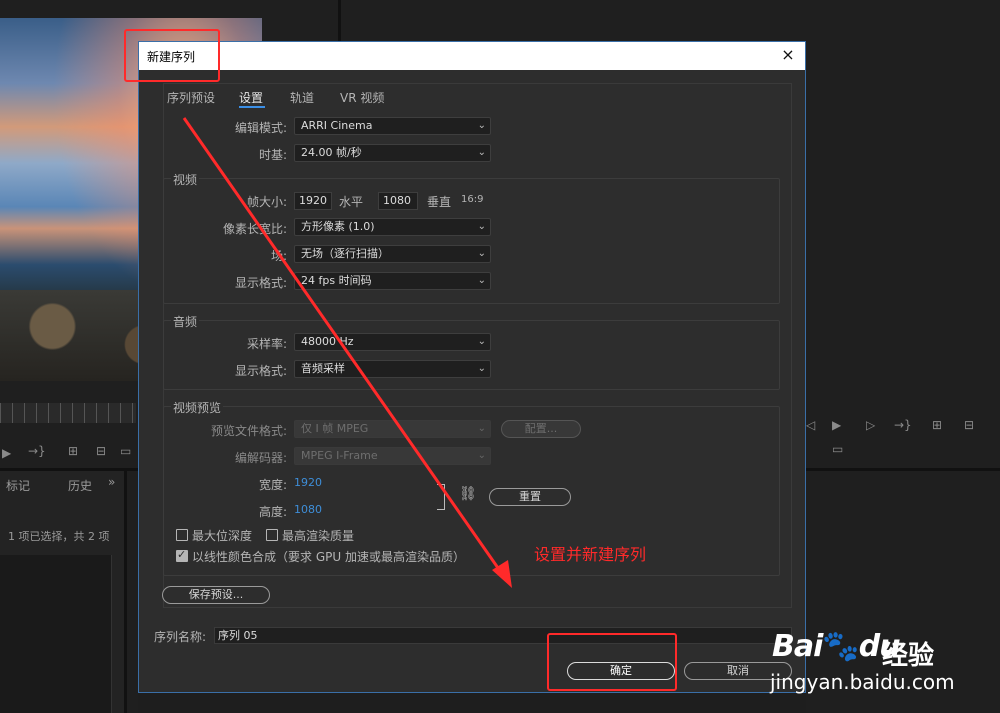 The width and height of the screenshot is (1000, 713). Describe the element at coordinates (590, 554) in the screenshot. I see `annotation-text: 设置并新建序列` at that location.